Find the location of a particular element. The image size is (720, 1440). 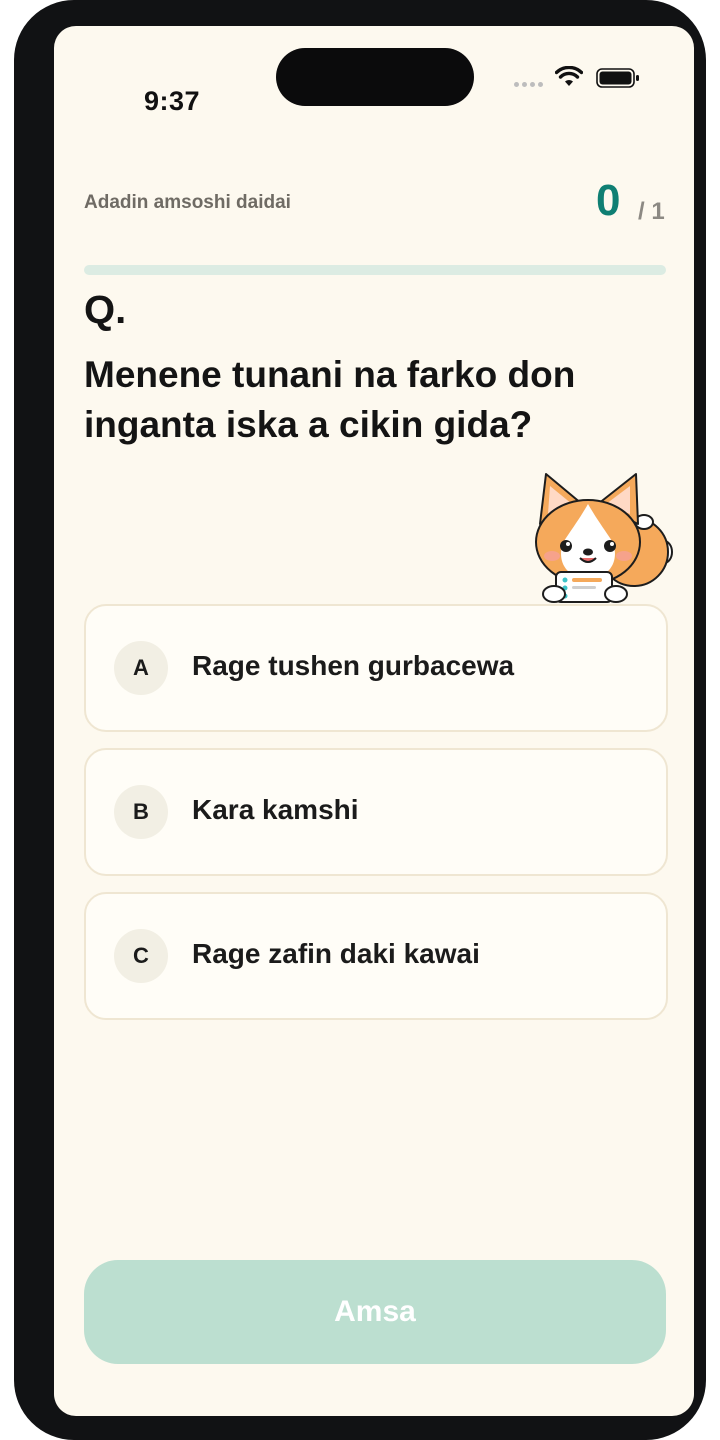

option-letter-badge: C is located at coordinates (141, 956).